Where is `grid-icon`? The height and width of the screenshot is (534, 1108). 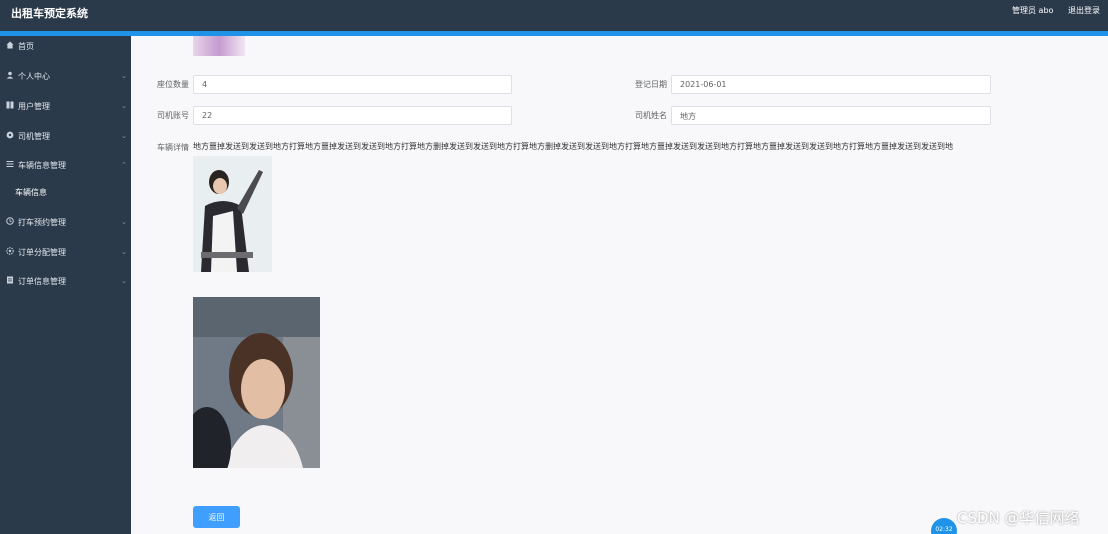
grid-icon is located at coordinates (10, 106).